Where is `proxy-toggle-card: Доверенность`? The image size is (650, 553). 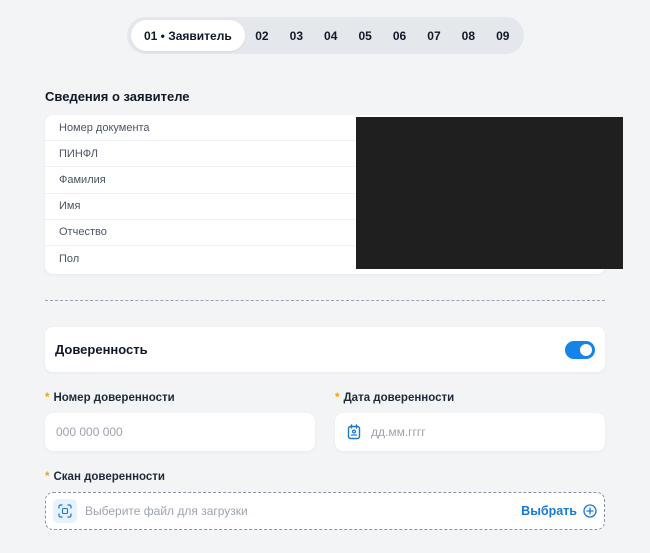 proxy-toggle-card: Доверенность is located at coordinates (325, 349).